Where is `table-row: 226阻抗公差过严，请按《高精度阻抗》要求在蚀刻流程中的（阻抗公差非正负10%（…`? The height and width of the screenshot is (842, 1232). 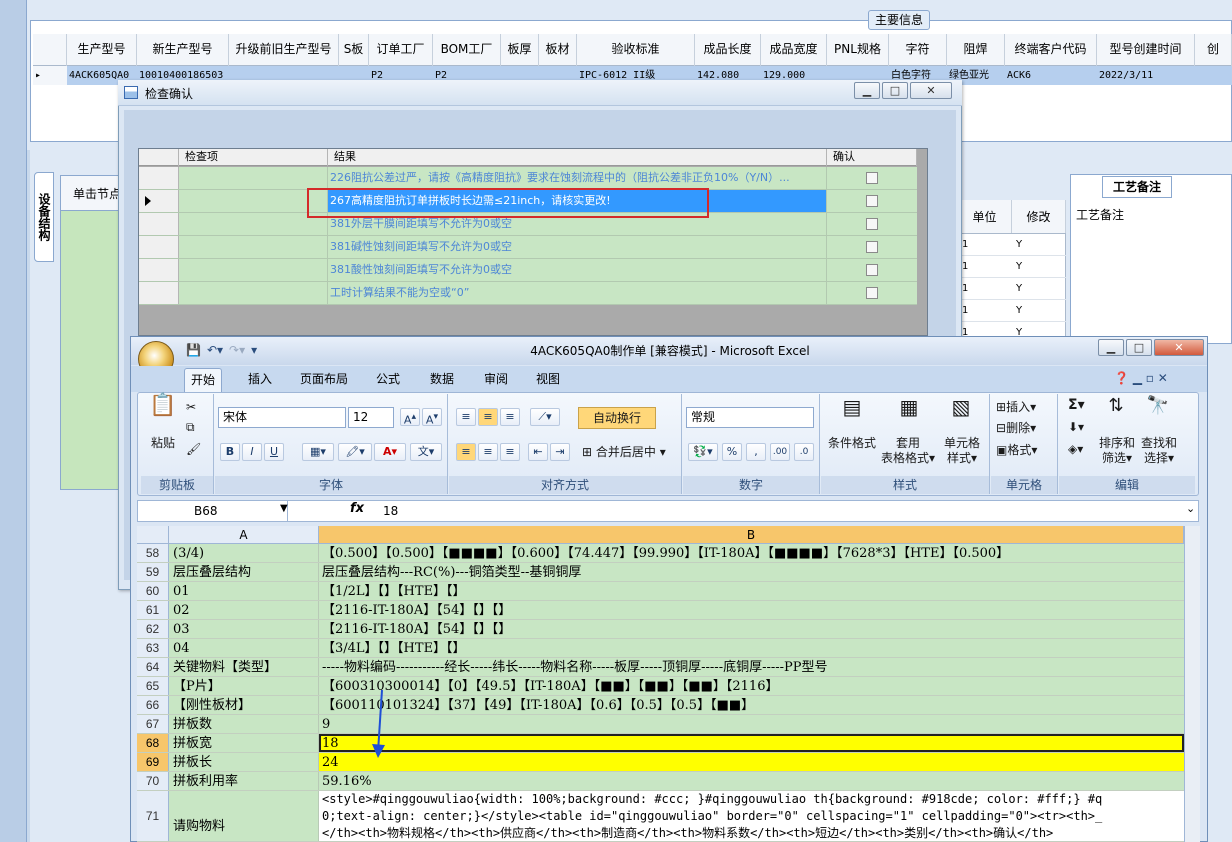 table-row: 226阻抗公差过严，请按《高精度阻抗》要求在蚀刻流程中的（阻抗公差非正负10%（… is located at coordinates (528, 178).